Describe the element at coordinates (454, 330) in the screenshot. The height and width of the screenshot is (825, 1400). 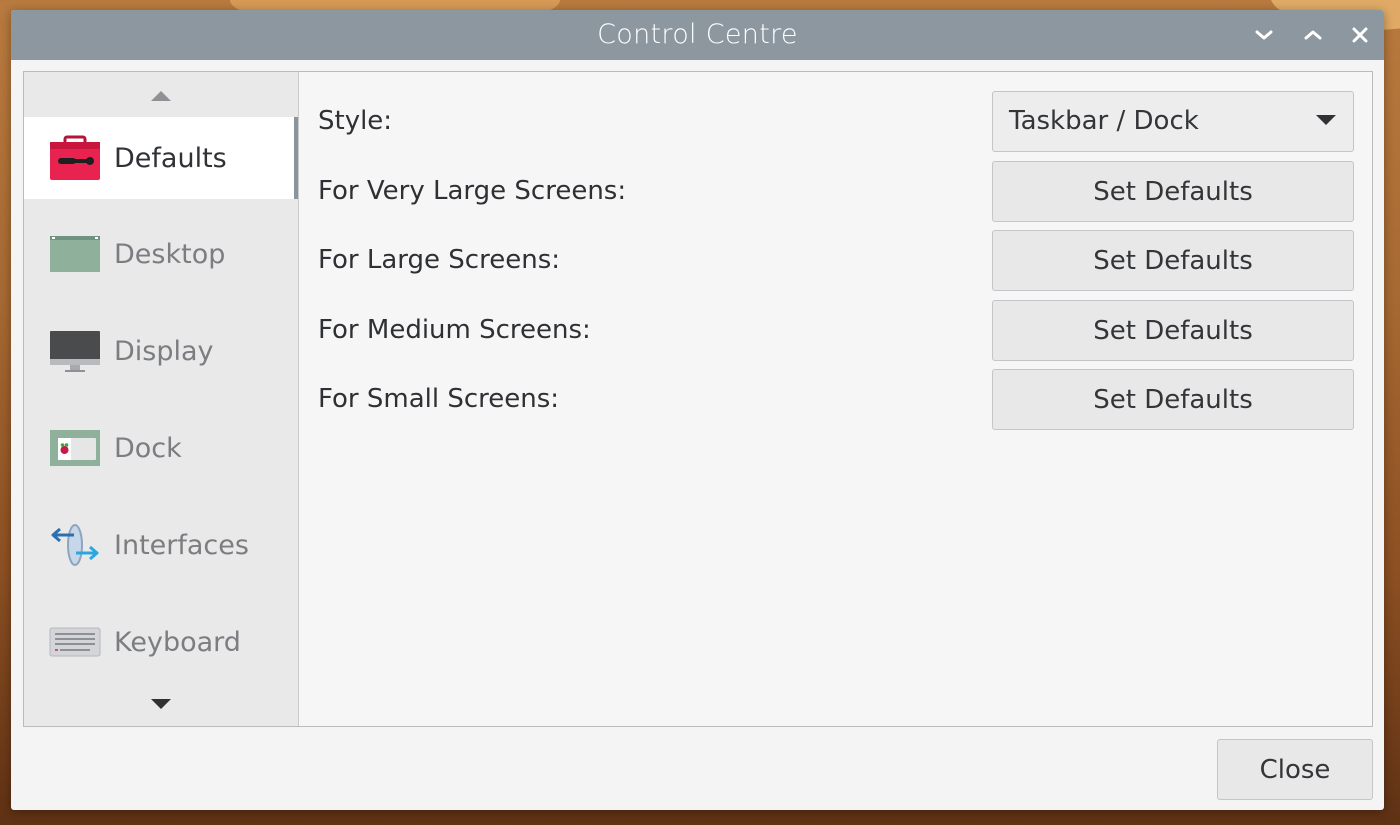
I see `medium-screens-label: For Medium Screens:` at that location.